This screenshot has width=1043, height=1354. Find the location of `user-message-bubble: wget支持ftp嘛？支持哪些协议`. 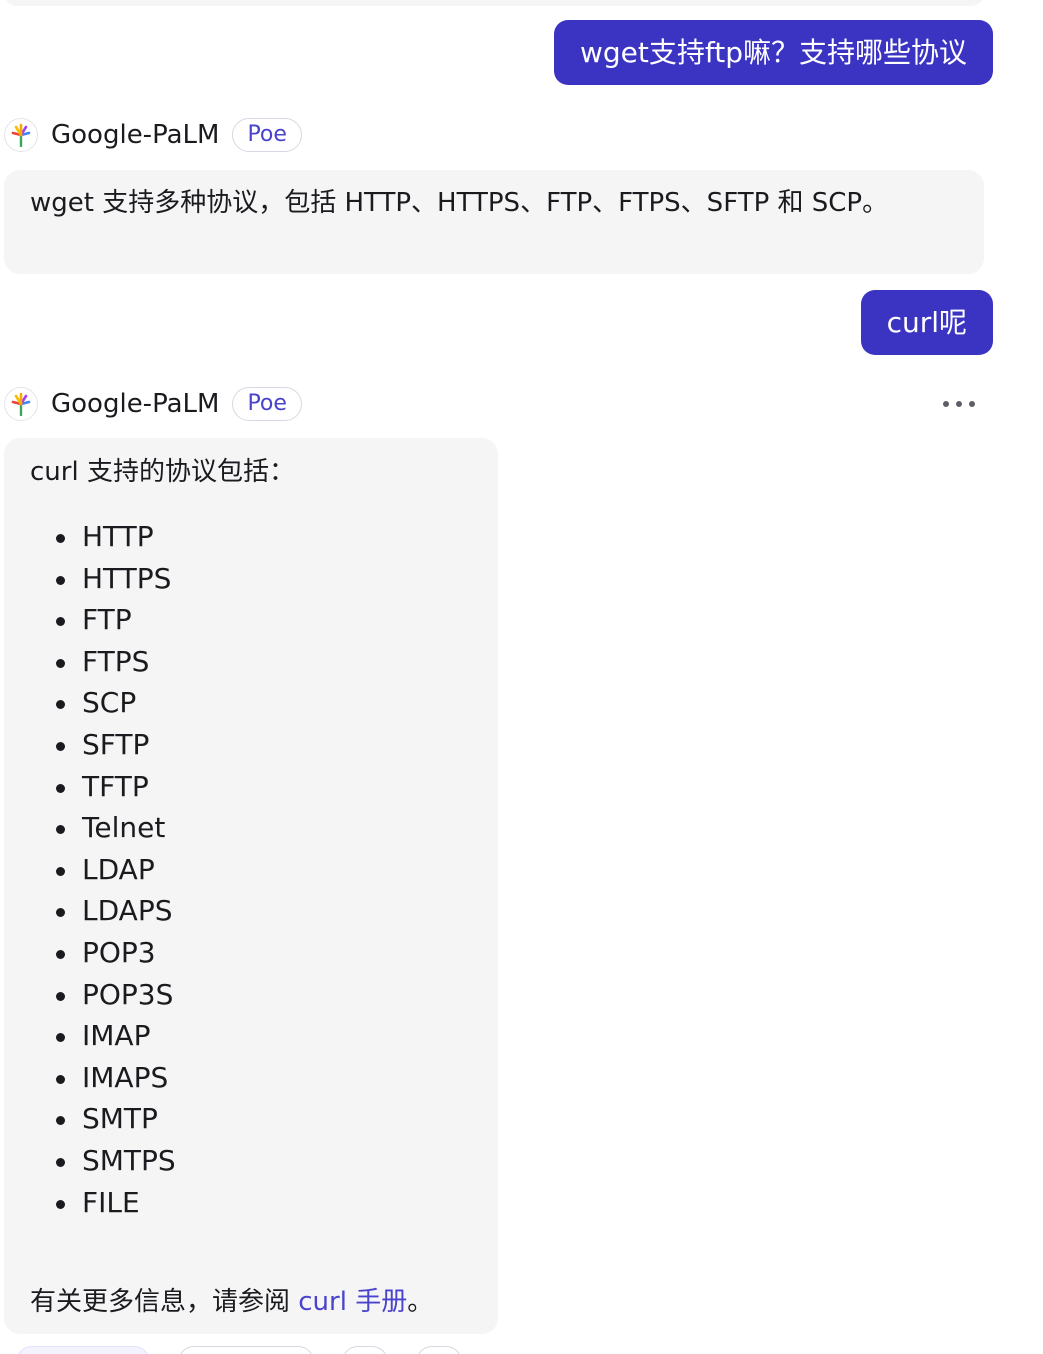

user-message-bubble: wget支持ftp嘛？支持哪些协议 is located at coordinates (773, 52).